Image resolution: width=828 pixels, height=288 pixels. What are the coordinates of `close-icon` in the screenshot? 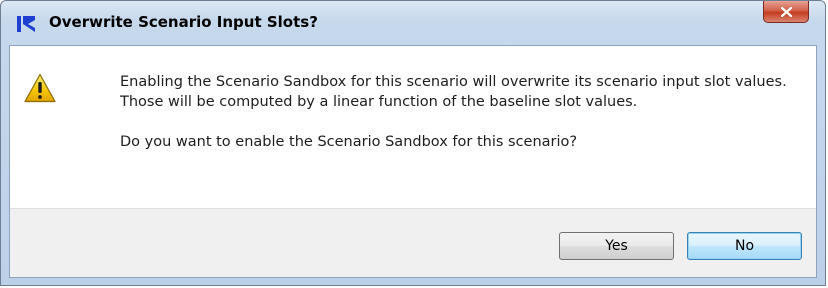 It's located at (786, 12).